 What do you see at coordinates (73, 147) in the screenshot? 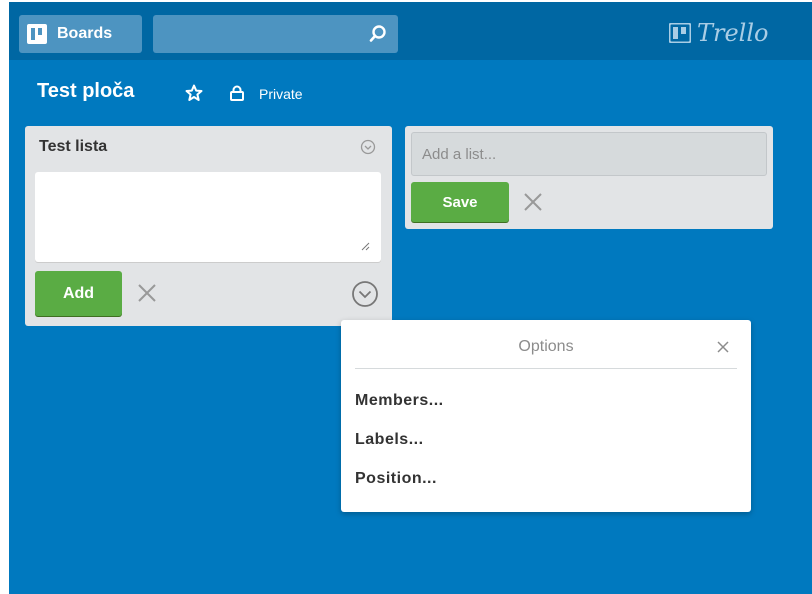
I see `list-title: Test lista` at bounding box center [73, 147].